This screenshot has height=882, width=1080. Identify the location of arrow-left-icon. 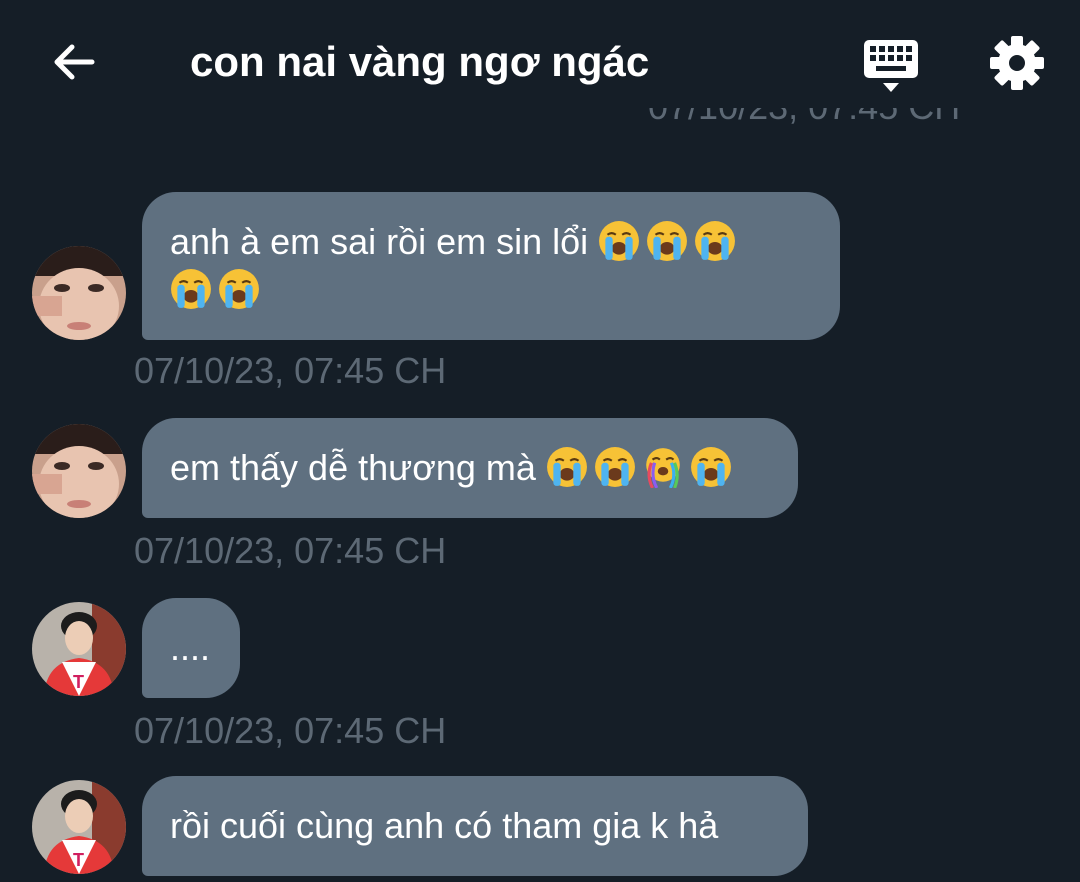
(74, 62).